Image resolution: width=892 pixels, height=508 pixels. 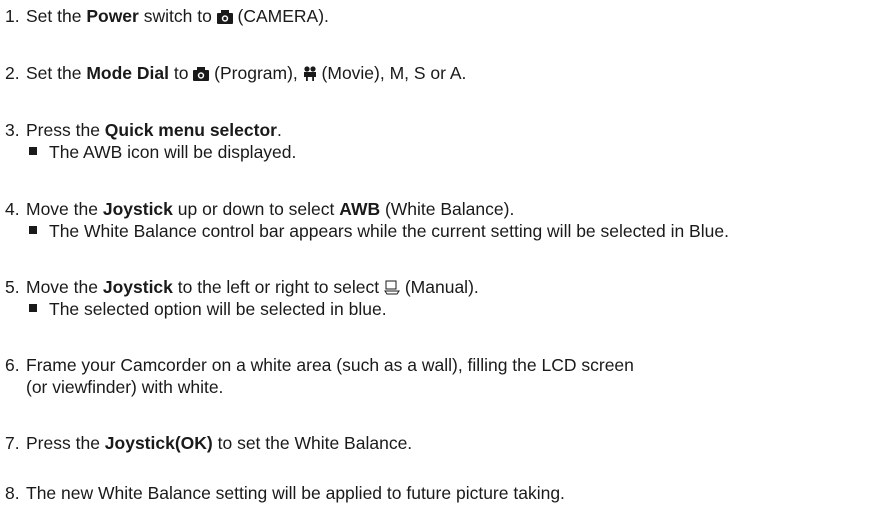 What do you see at coordinates (12, 209) in the screenshot?
I see `step-number: 4.` at bounding box center [12, 209].